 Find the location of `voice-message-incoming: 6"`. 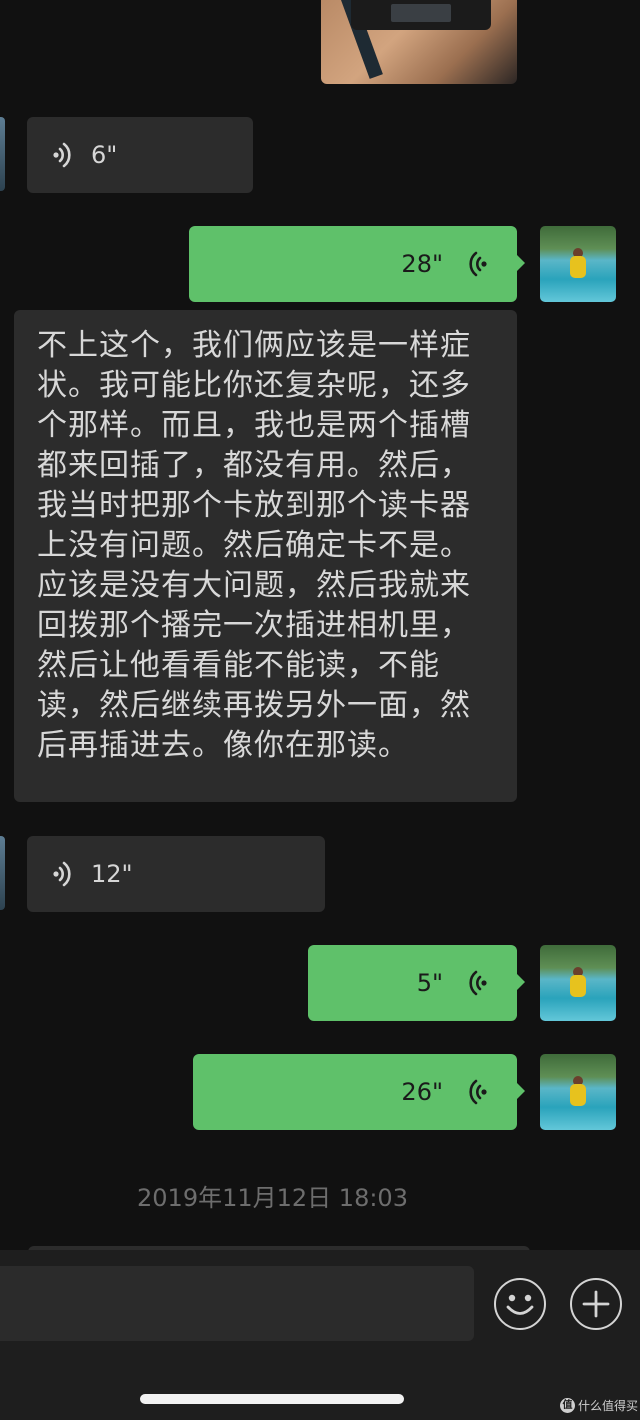

voice-message-incoming: 6" is located at coordinates (140, 155).